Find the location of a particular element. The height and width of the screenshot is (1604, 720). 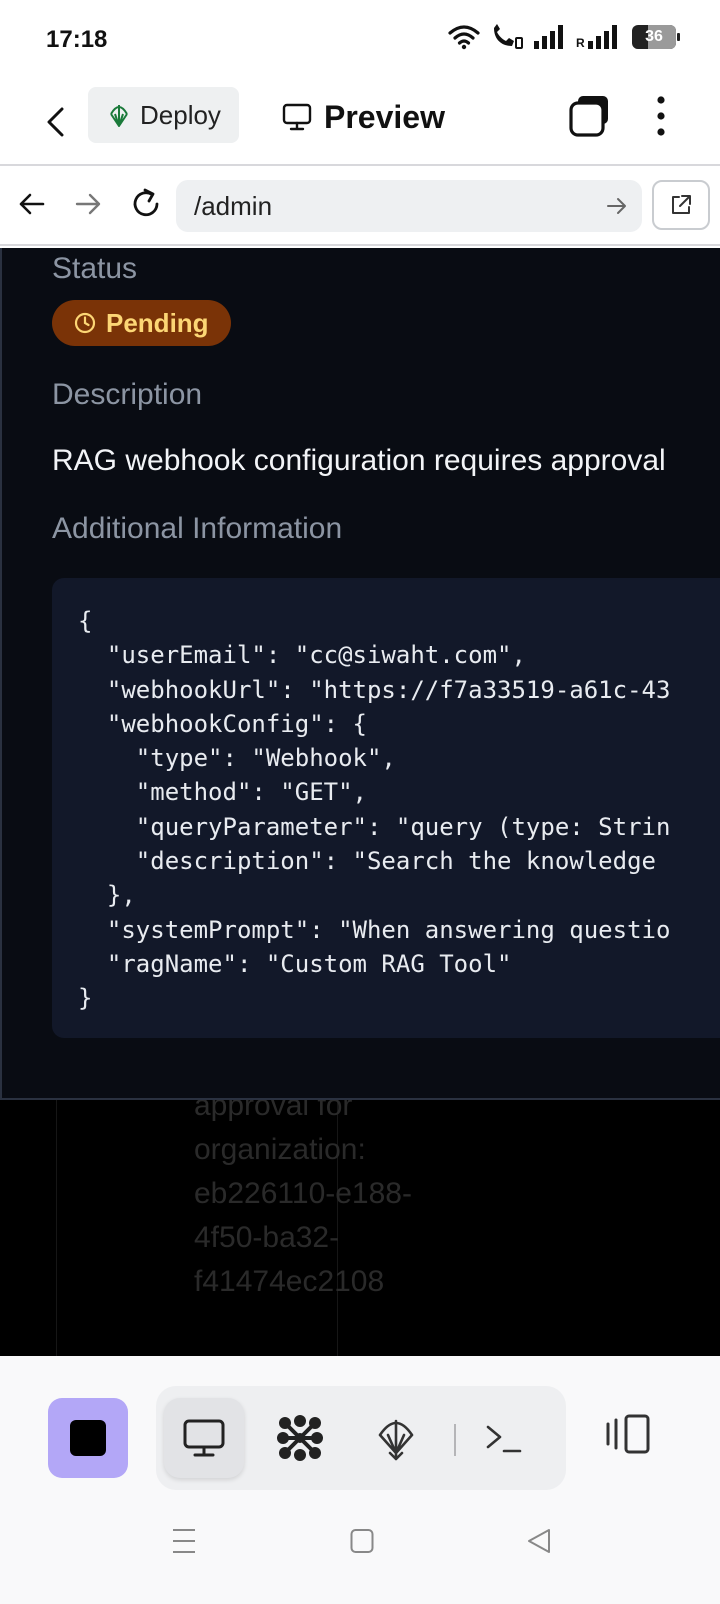

battery-icon: 36 is located at coordinates (656, 37).